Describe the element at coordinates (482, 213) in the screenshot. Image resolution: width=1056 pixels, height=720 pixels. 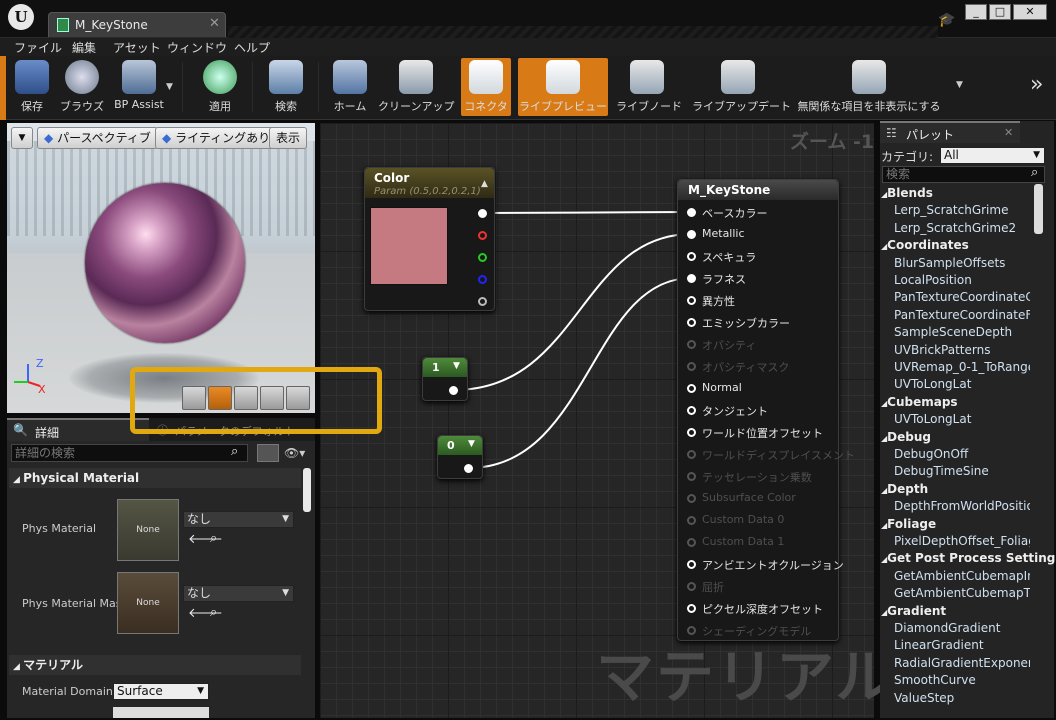
I see `rgb-output-pin` at that location.